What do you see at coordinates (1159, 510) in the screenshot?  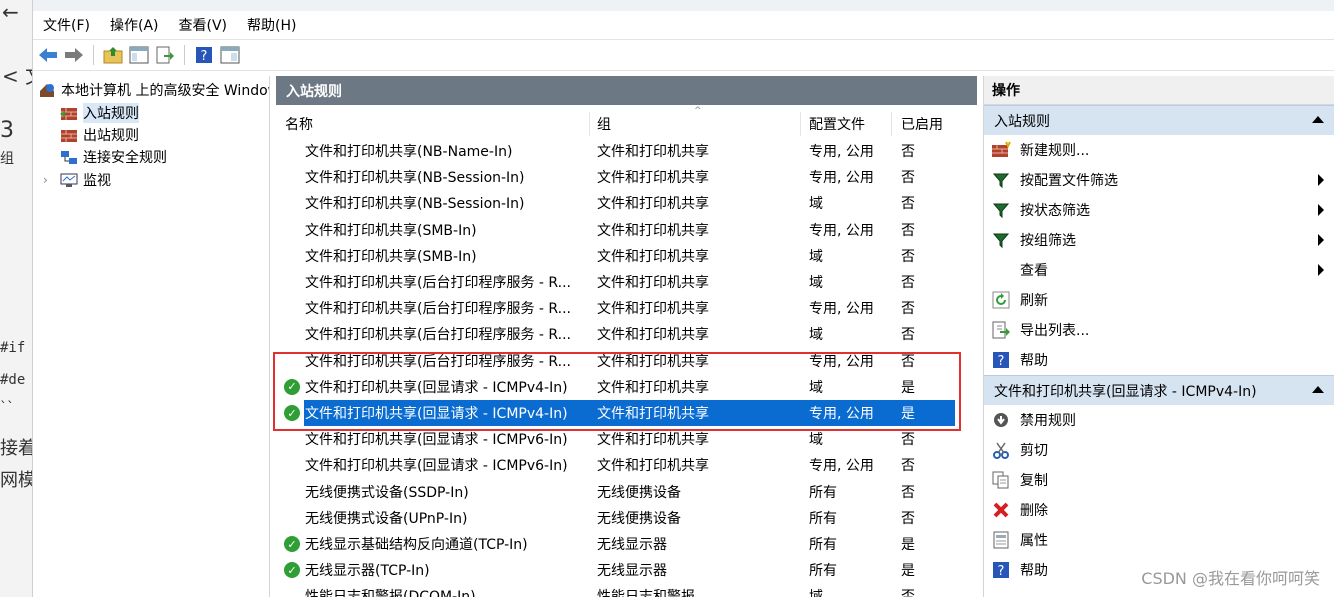 I see `action-item: 删除` at bounding box center [1159, 510].